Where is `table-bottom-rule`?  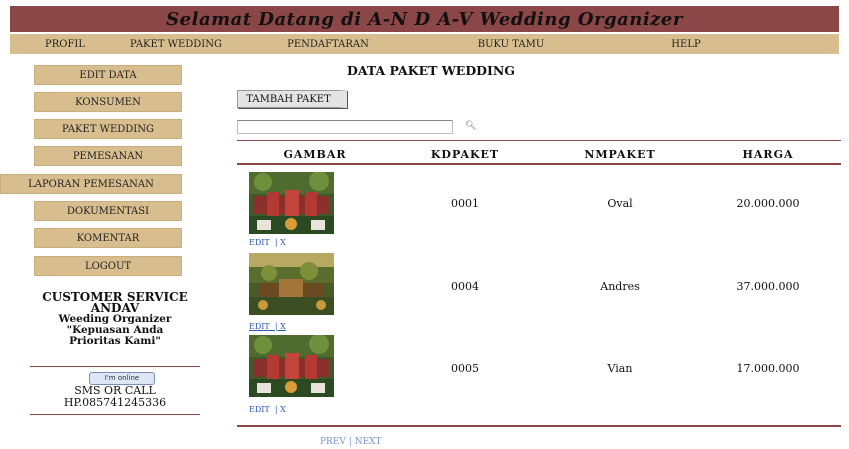
table-bottom-rule is located at coordinates (539, 426).